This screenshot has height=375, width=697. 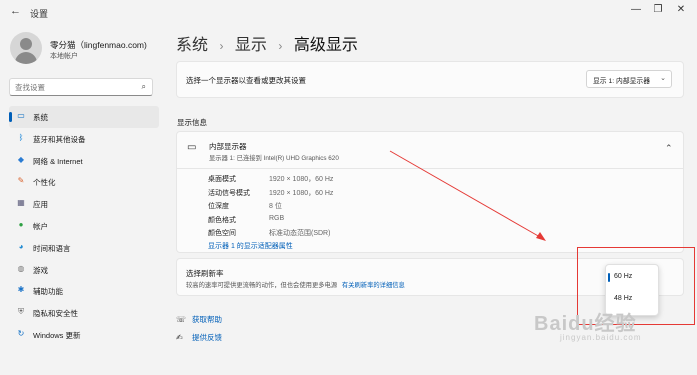 What do you see at coordinates (541, 236) in the screenshot?
I see `annotation-arrow-head` at bounding box center [541, 236].